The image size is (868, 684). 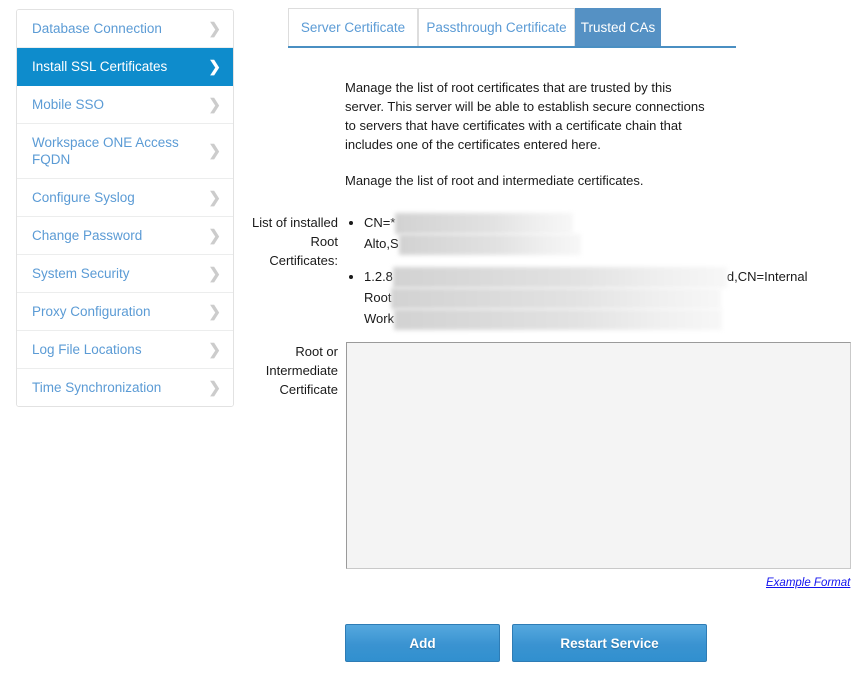 What do you see at coordinates (496, 27) in the screenshot?
I see `tab-passthrough-certificate: Passthrough Certificate` at bounding box center [496, 27].